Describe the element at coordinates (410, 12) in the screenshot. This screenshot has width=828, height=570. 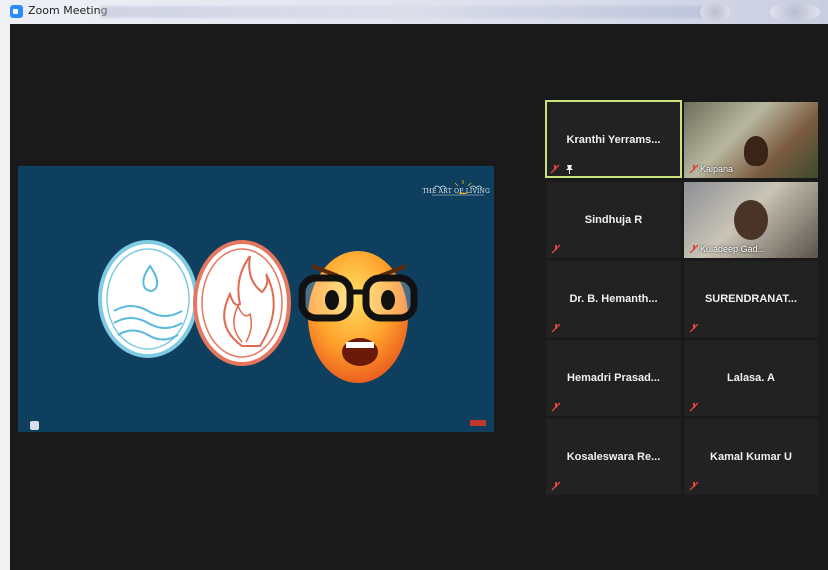
I see `blurred-background-tabs` at that location.